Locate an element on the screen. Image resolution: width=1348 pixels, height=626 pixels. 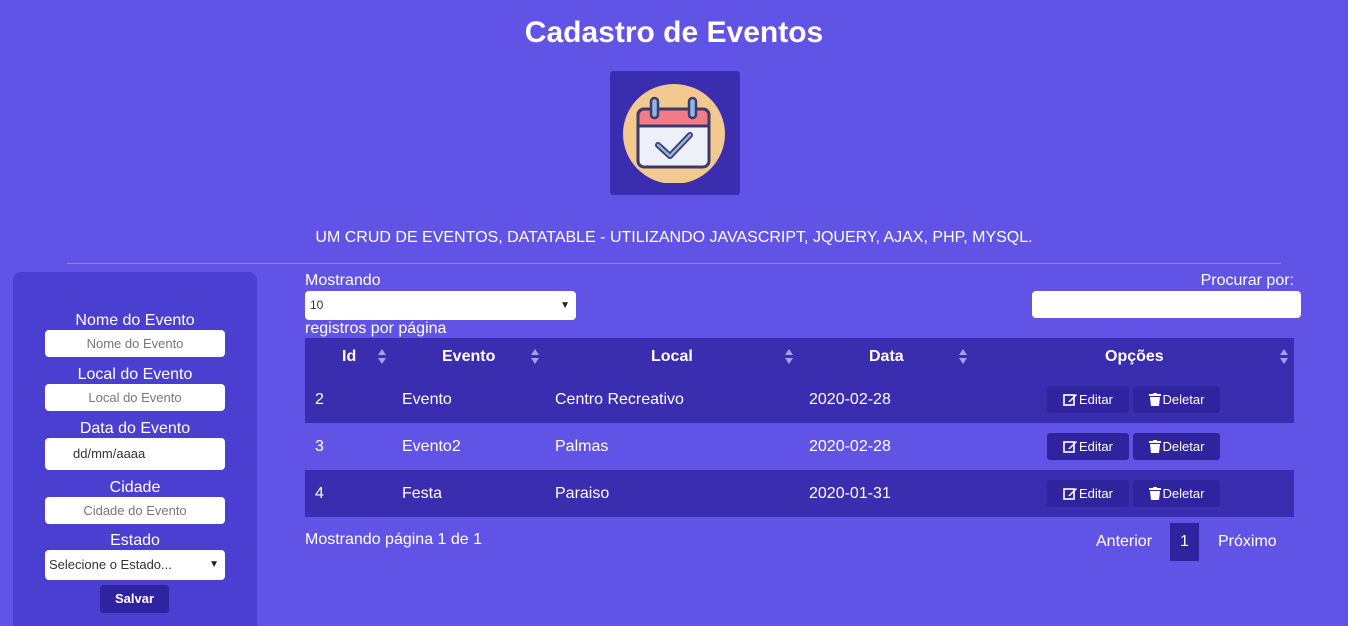
page-title: Cadastro de Eventos is located at coordinates (674, 32).